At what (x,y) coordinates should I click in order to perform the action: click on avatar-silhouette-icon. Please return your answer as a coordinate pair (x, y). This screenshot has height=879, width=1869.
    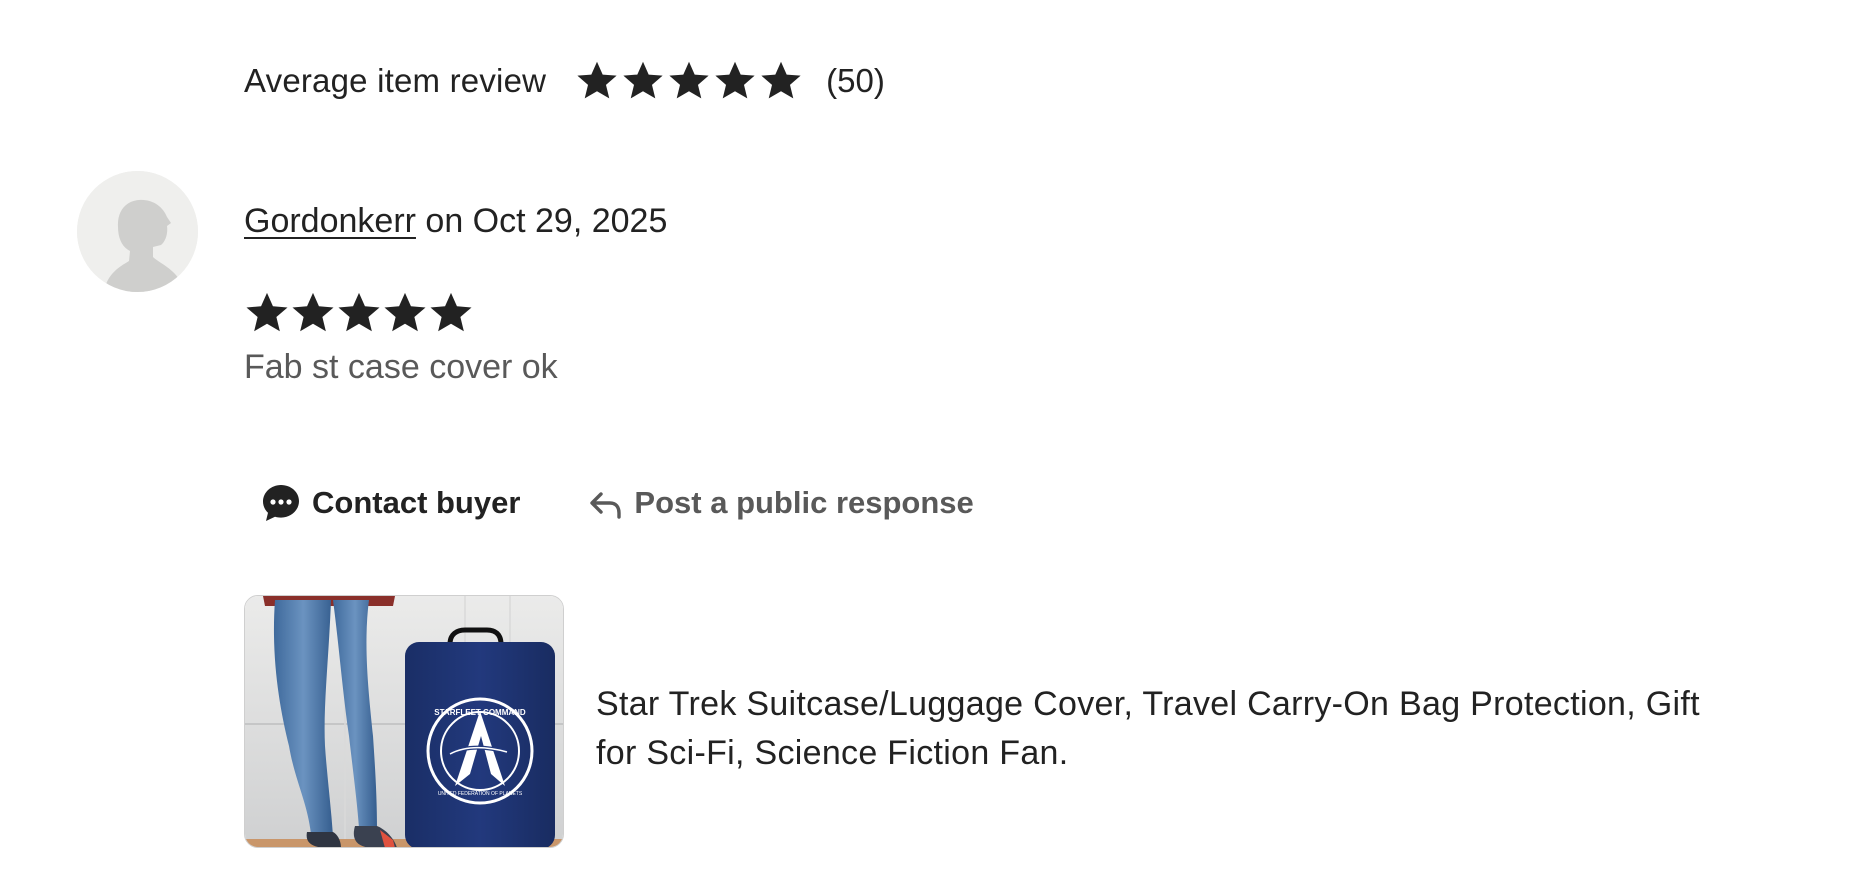
    Looking at the image, I should click on (137, 231).